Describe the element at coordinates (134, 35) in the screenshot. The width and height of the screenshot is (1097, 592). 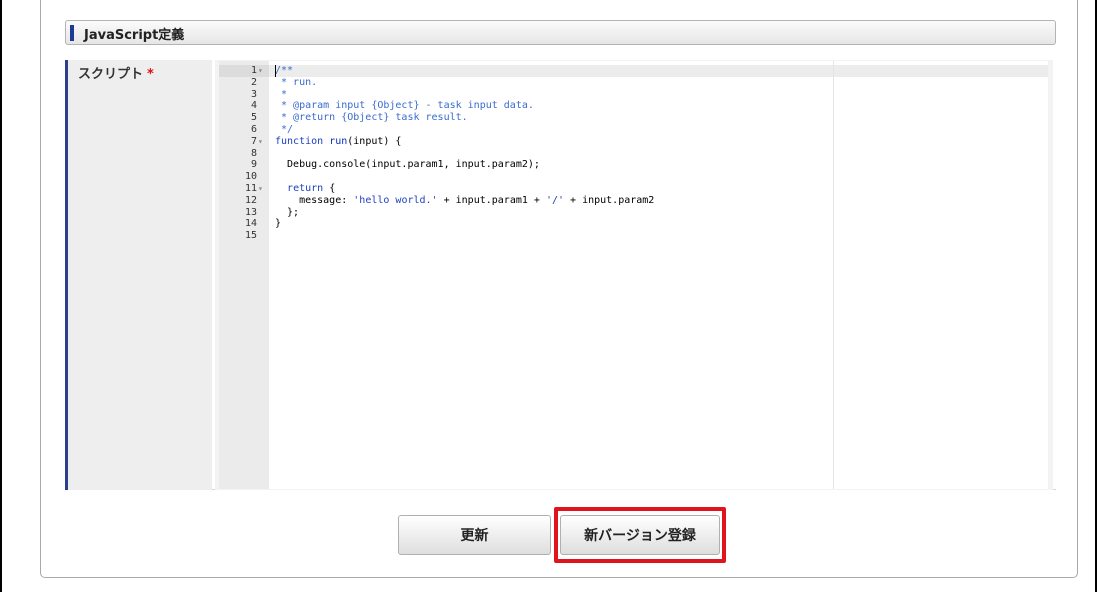
I see `section-title: JavaScript定義` at that location.